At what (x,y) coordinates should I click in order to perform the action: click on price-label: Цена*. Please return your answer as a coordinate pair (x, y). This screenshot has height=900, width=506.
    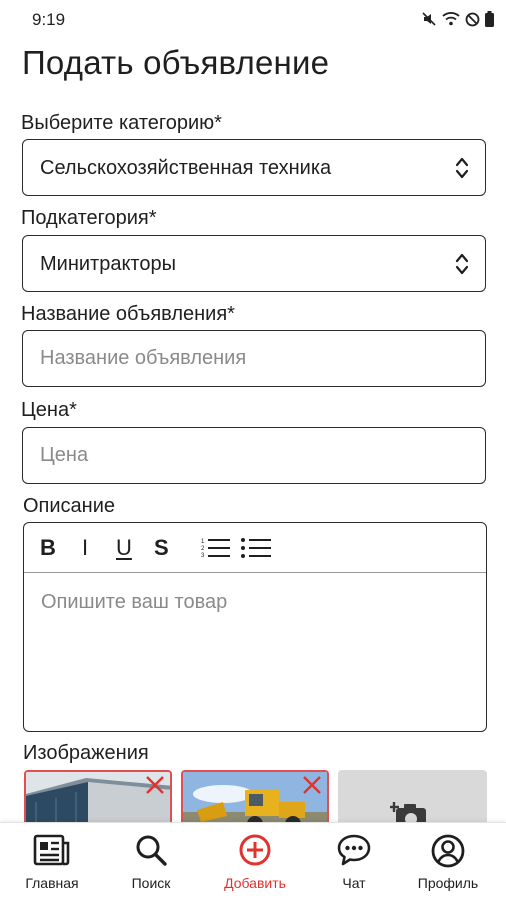
    Looking at the image, I should click on (49, 410).